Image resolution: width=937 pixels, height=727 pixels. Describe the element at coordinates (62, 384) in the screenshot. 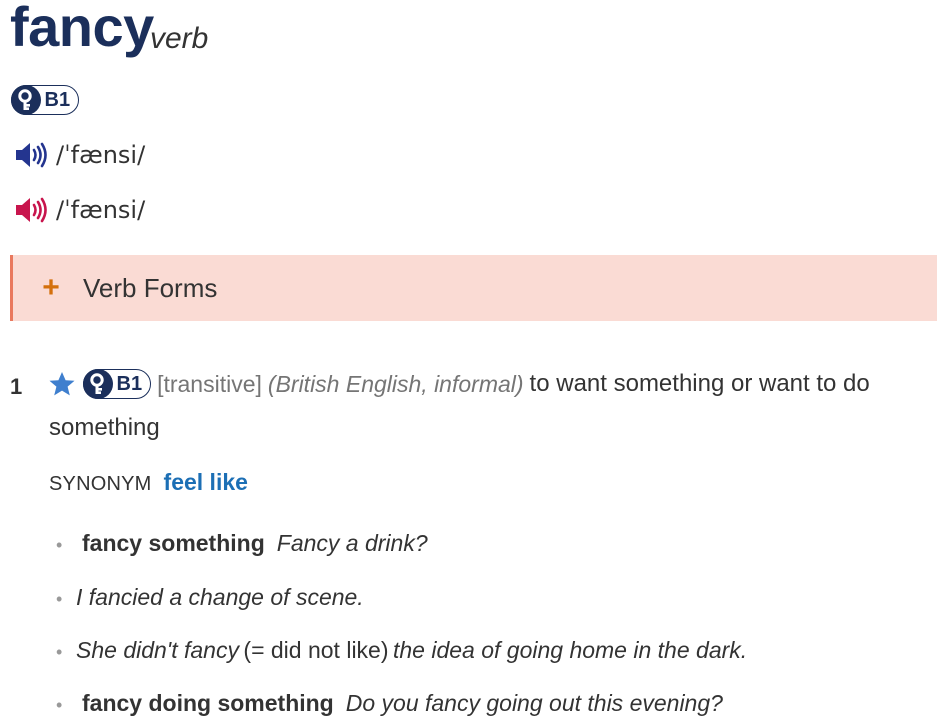

I see `star-icon` at that location.